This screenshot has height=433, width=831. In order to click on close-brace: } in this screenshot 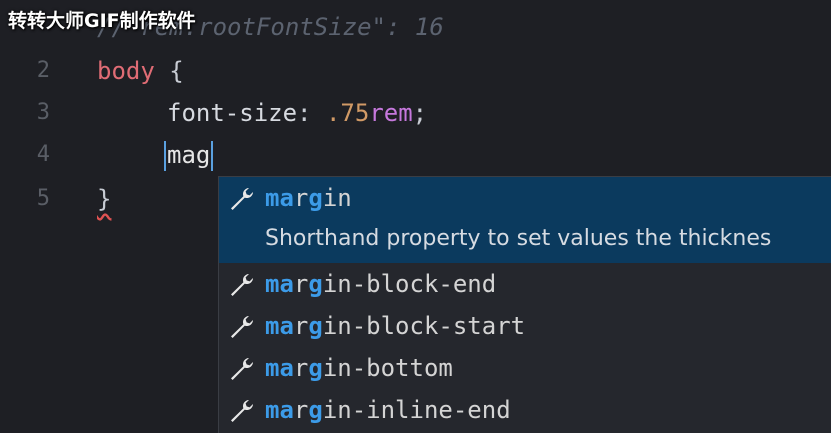, I will do `click(104, 199)`.